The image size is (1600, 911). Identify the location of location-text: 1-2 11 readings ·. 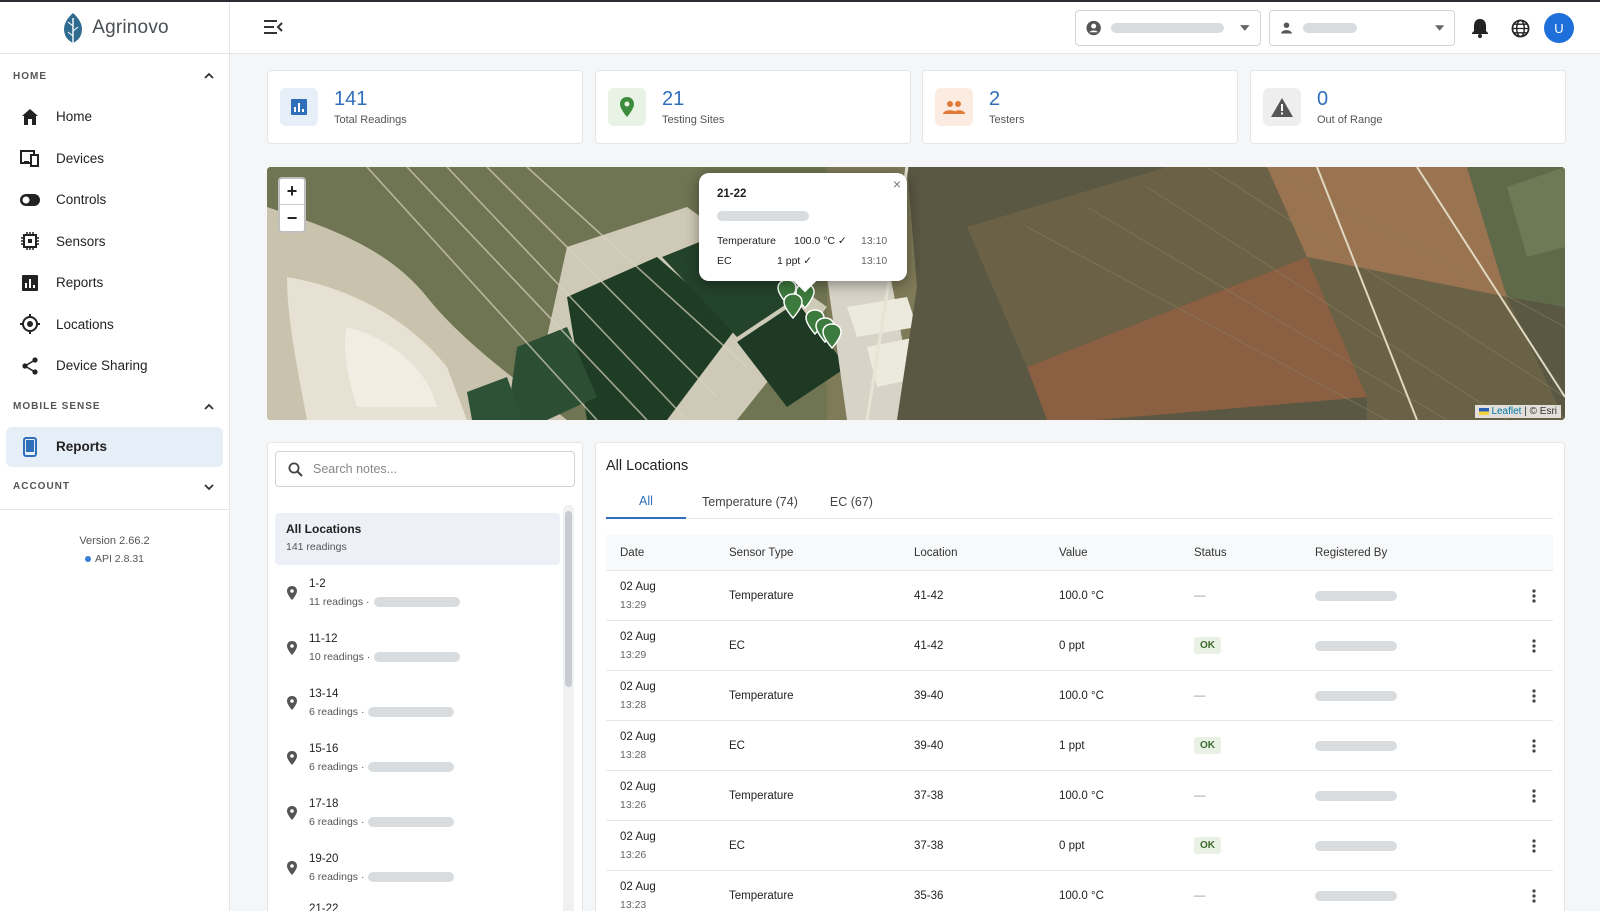
(384, 593).